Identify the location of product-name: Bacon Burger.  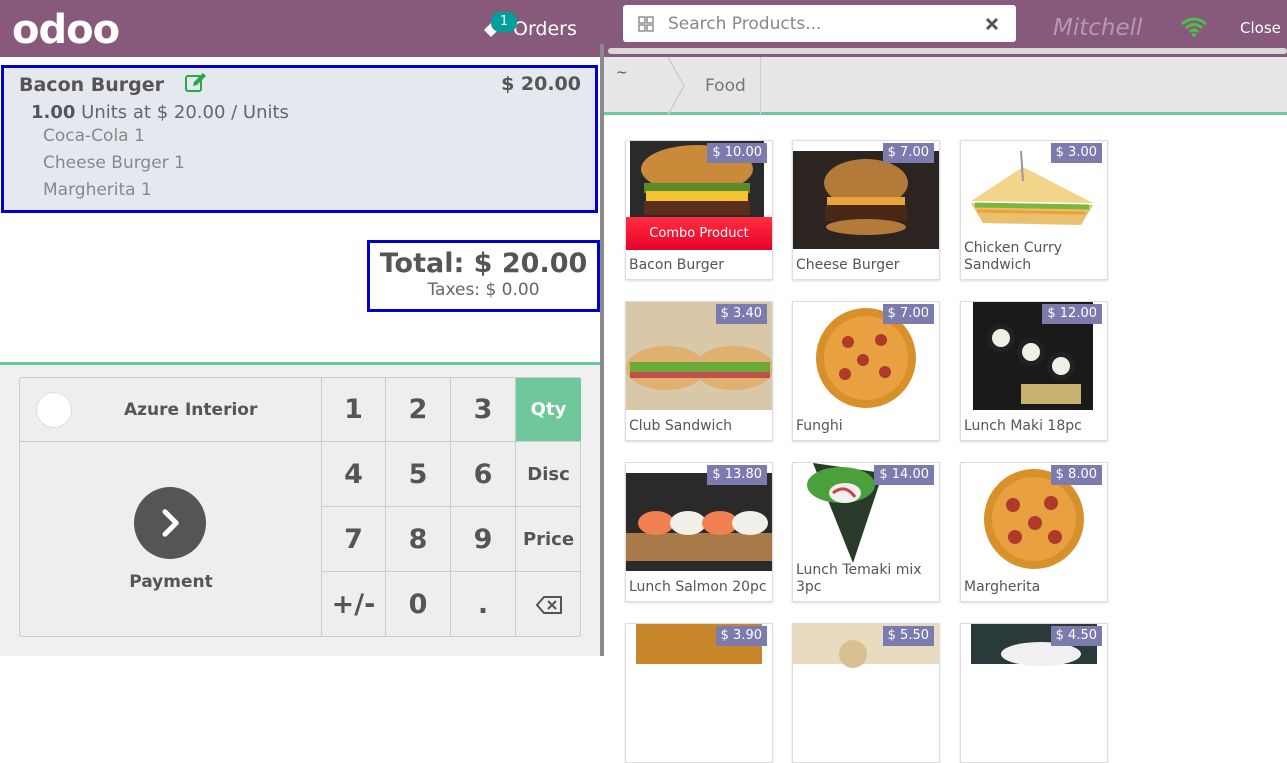
(677, 265).